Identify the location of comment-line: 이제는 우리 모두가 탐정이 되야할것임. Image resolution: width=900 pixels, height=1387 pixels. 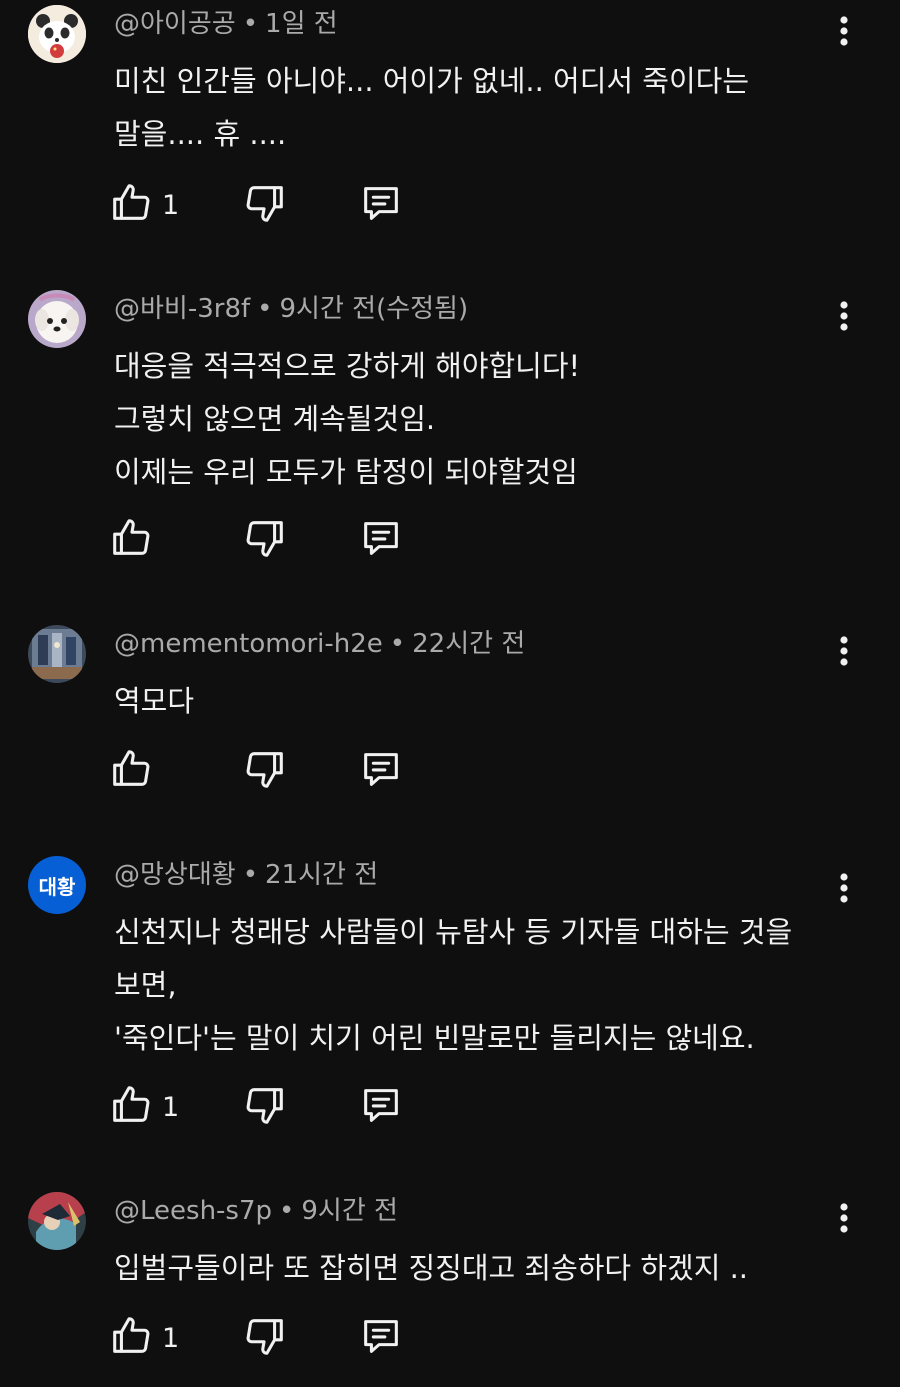
(346, 472).